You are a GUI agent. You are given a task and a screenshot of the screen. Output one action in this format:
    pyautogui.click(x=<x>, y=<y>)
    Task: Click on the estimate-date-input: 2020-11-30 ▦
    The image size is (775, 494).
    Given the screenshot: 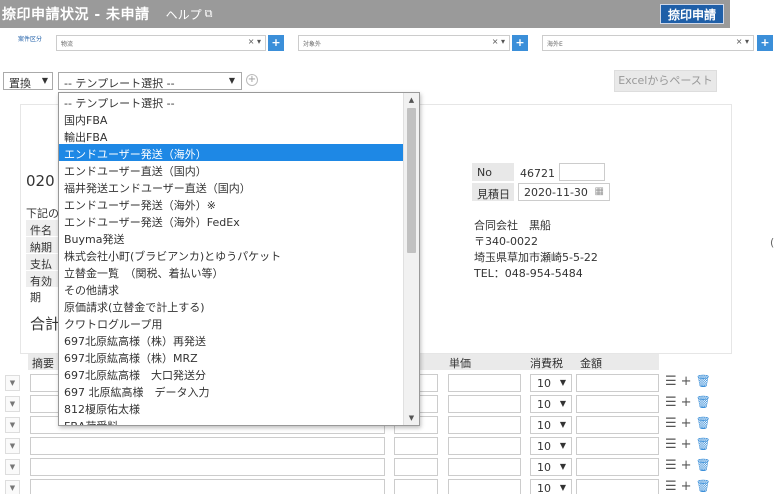 What is the action you would take?
    pyautogui.click(x=564, y=192)
    